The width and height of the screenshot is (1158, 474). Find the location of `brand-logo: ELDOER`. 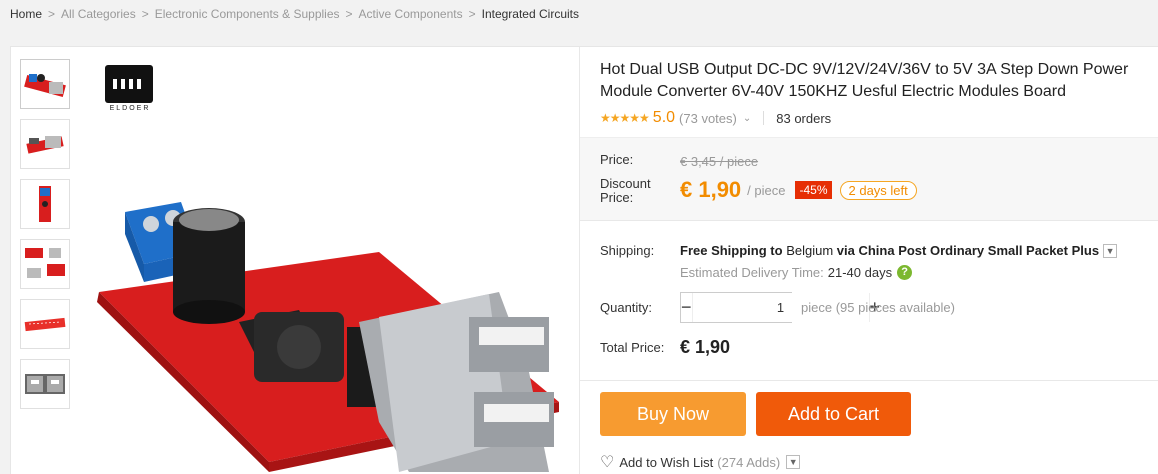

brand-logo: ELDOER is located at coordinates (130, 91).